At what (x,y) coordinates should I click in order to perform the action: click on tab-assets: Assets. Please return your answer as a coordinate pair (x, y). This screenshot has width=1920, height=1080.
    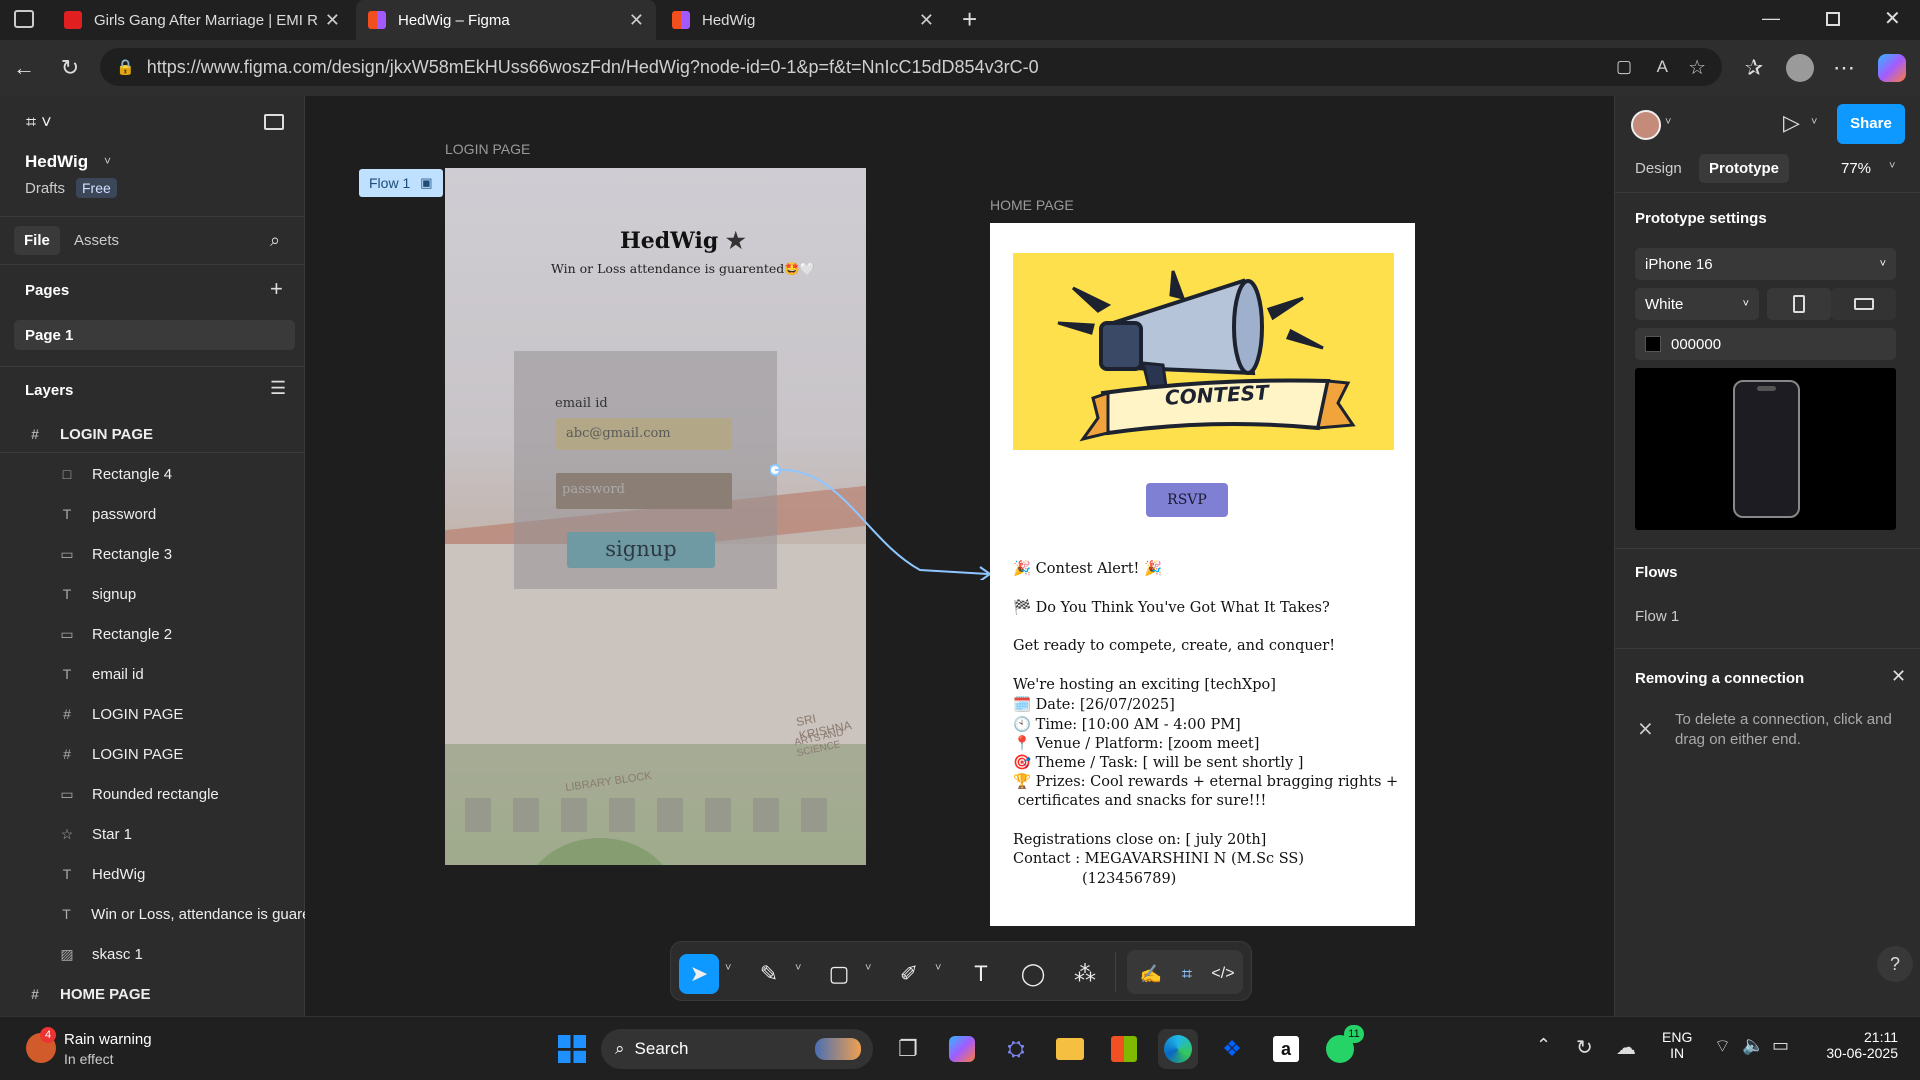
    Looking at the image, I should click on (96, 240).